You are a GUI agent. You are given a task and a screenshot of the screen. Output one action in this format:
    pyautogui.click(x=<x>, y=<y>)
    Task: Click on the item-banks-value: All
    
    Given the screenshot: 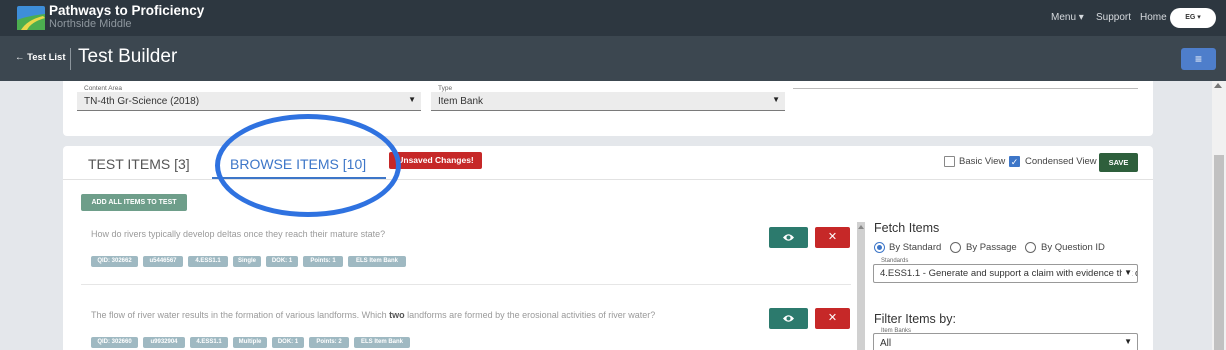 What is the action you would take?
    pyautogui.click(x=886, y=343)
    